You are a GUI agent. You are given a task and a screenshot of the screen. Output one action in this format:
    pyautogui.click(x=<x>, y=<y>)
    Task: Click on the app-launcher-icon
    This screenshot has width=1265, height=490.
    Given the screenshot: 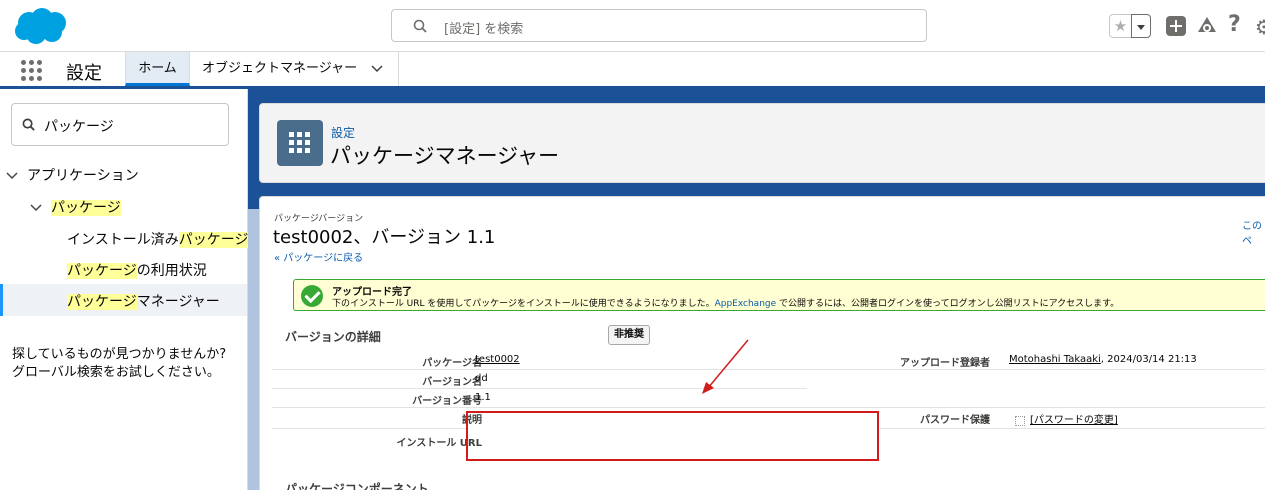 What is the action you would take?
    pyautogui.click(x=31, y=70)
    